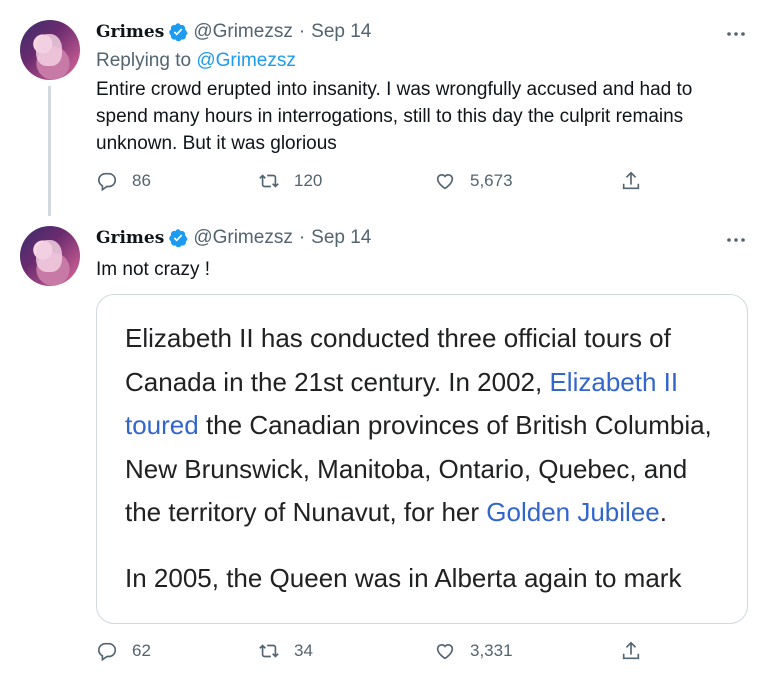 This screenshot has height=682, width=768. Describe the element at coordinates (572, 512) in the screenshot. I see `wiki-link-golden-jubilee: Golden Jubilee` at that location.